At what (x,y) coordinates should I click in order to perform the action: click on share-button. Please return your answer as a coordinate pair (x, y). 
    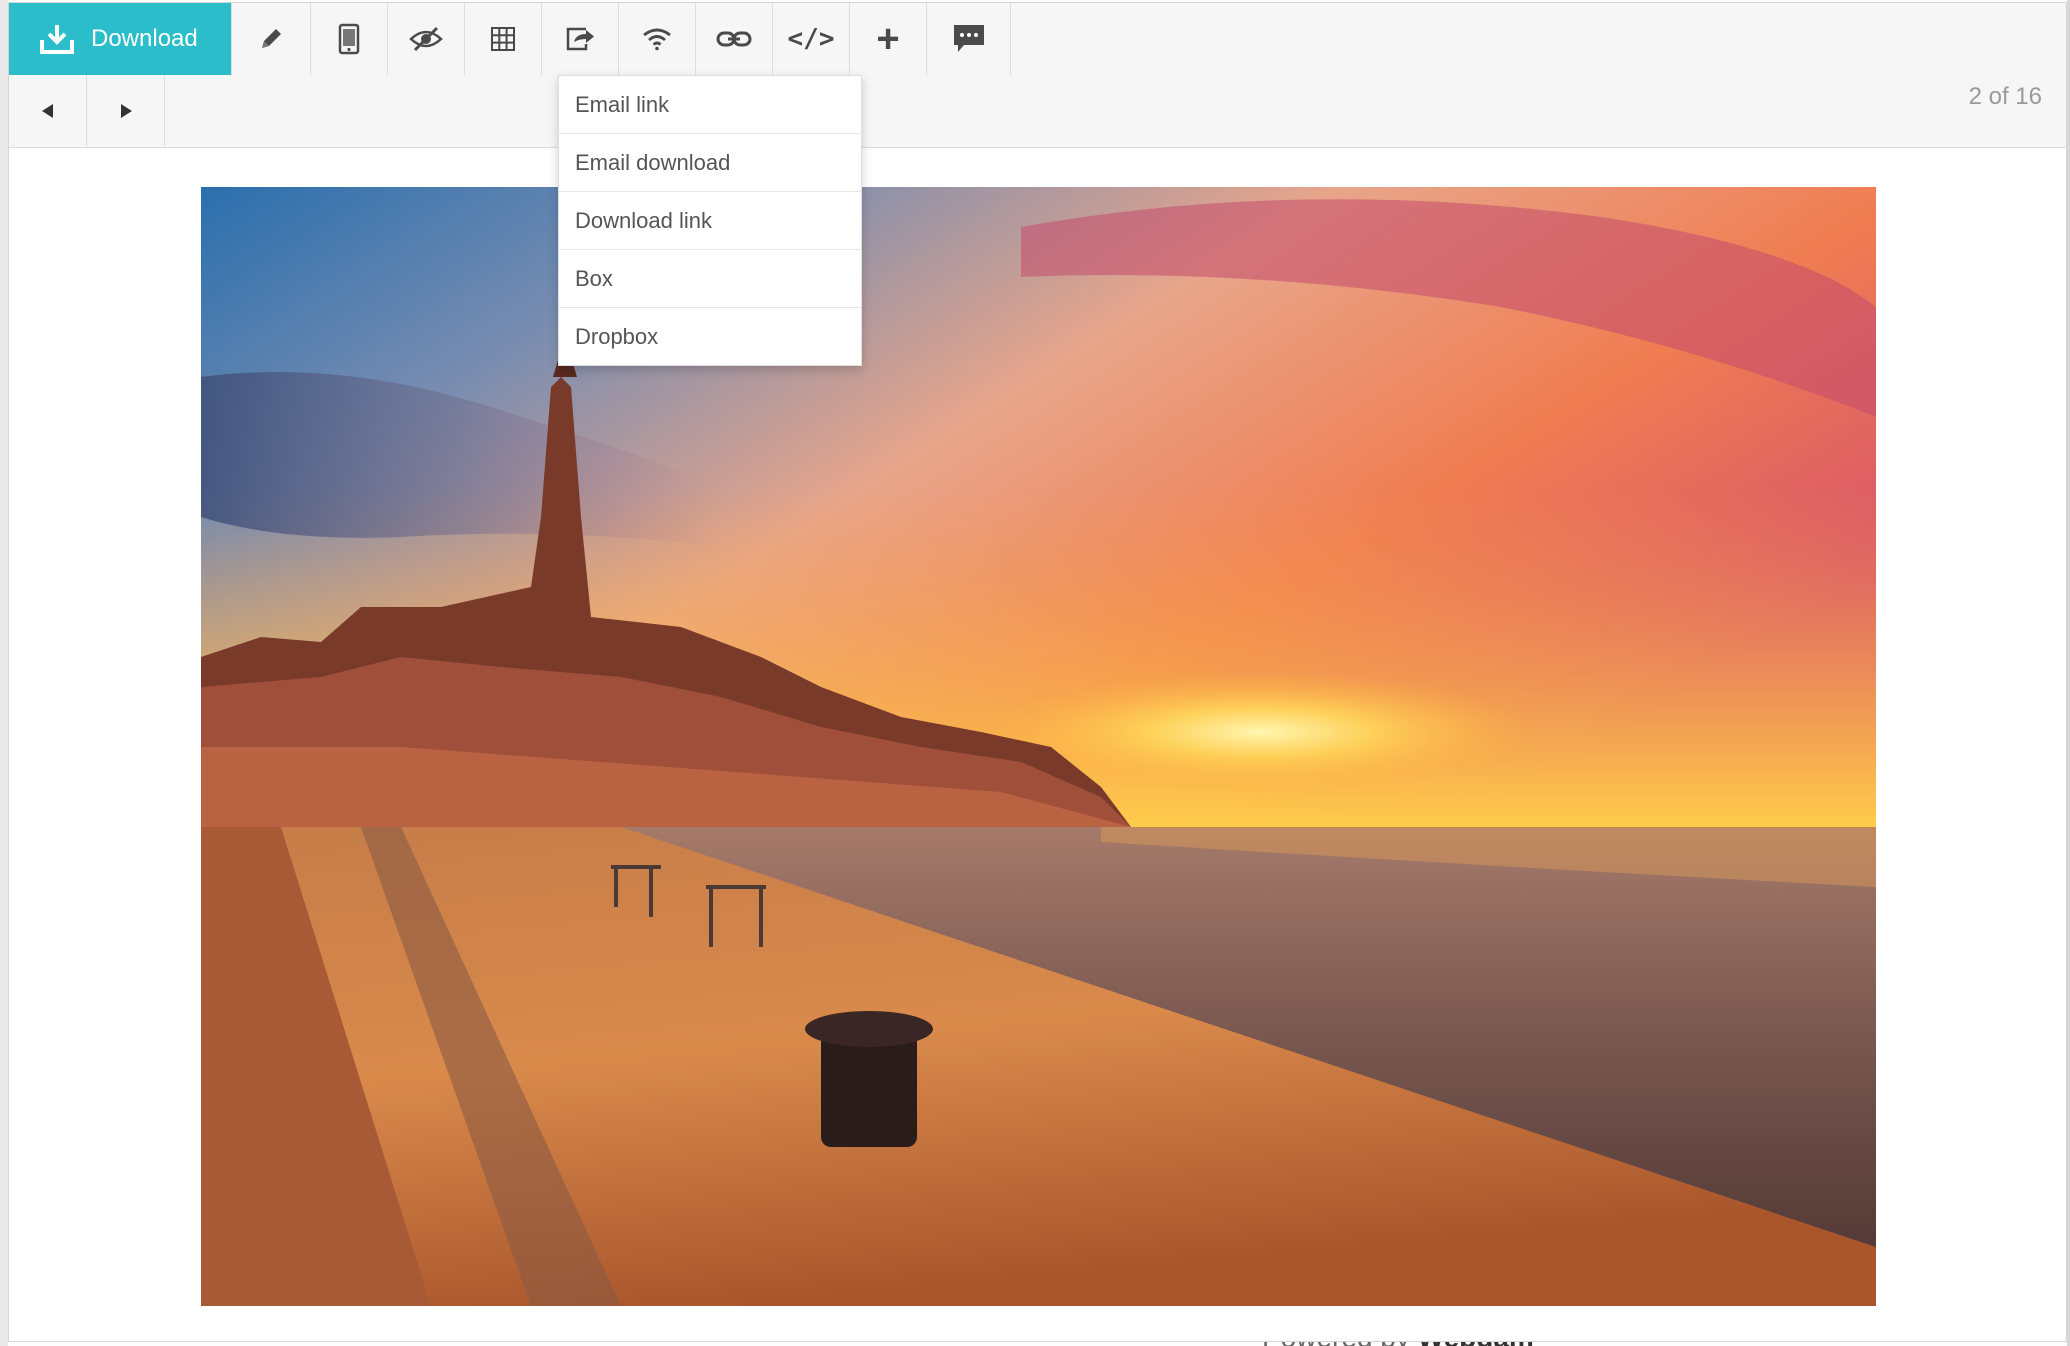
    Looking at the image, I should click on (580, 39).